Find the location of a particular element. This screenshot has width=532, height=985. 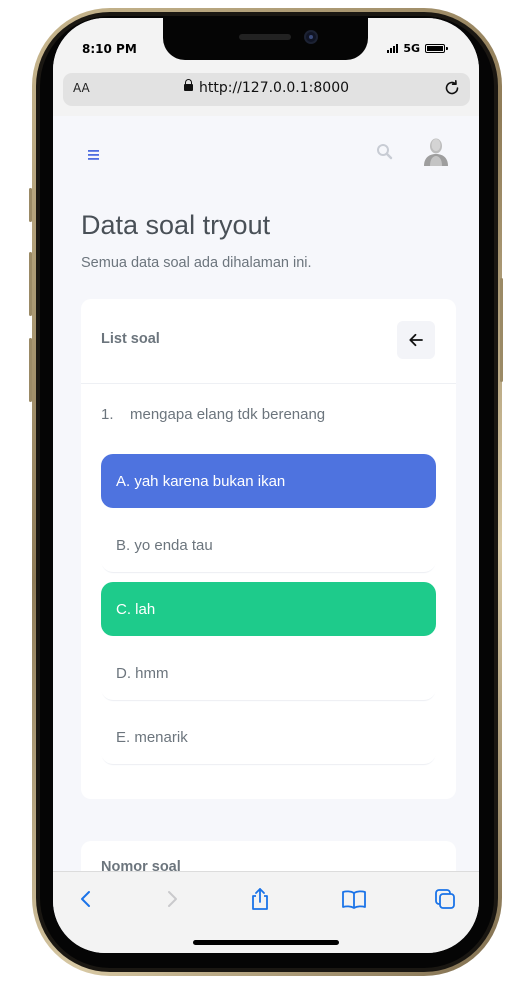

answer-option-c: C. lah is located at coordinates (268, 609).